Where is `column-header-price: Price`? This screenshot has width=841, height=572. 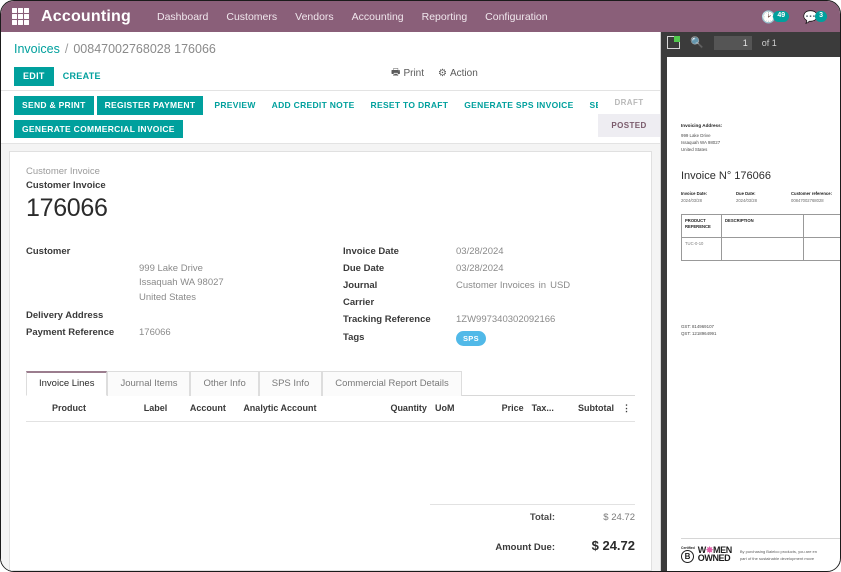
column-header-price: Price is located at coordinates (496, 408).